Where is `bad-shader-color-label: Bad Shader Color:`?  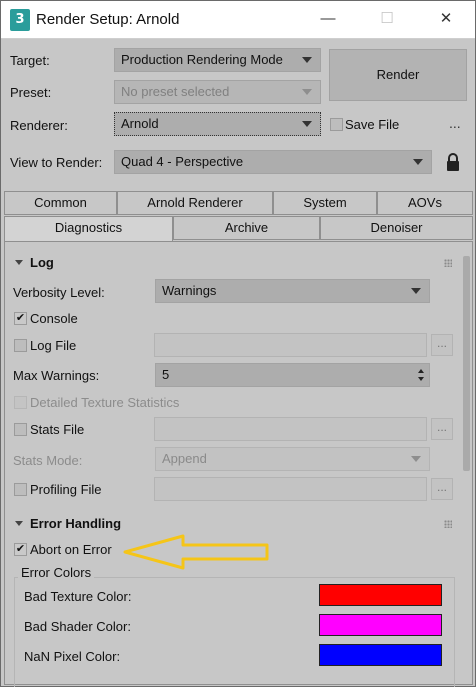
bad-shader-color-label: Bad Shader Color: is located at coordinates (77, 626).